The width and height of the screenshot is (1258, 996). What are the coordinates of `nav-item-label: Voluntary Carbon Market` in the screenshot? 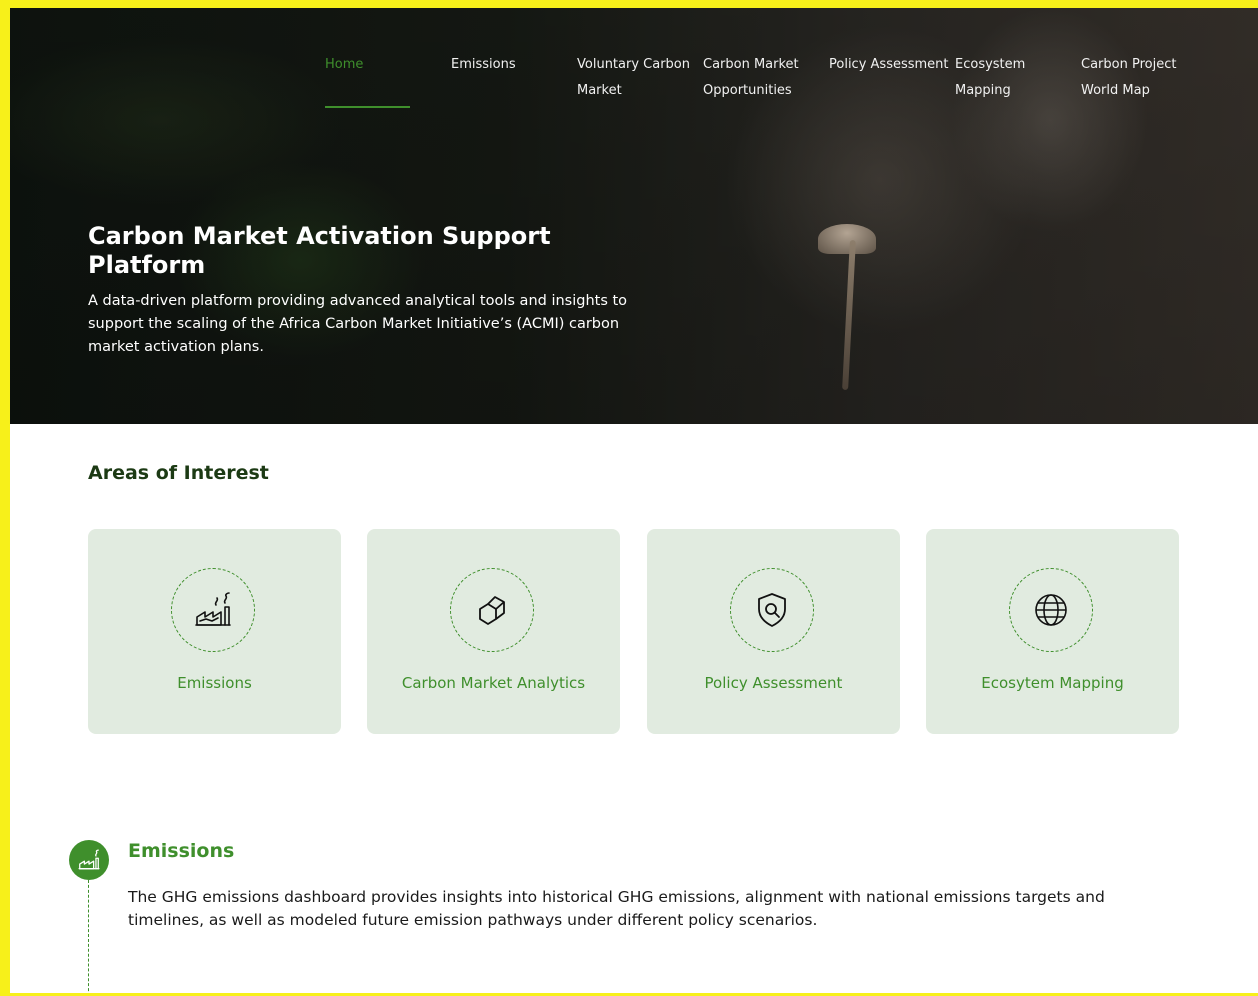 It's located at (633, 77).